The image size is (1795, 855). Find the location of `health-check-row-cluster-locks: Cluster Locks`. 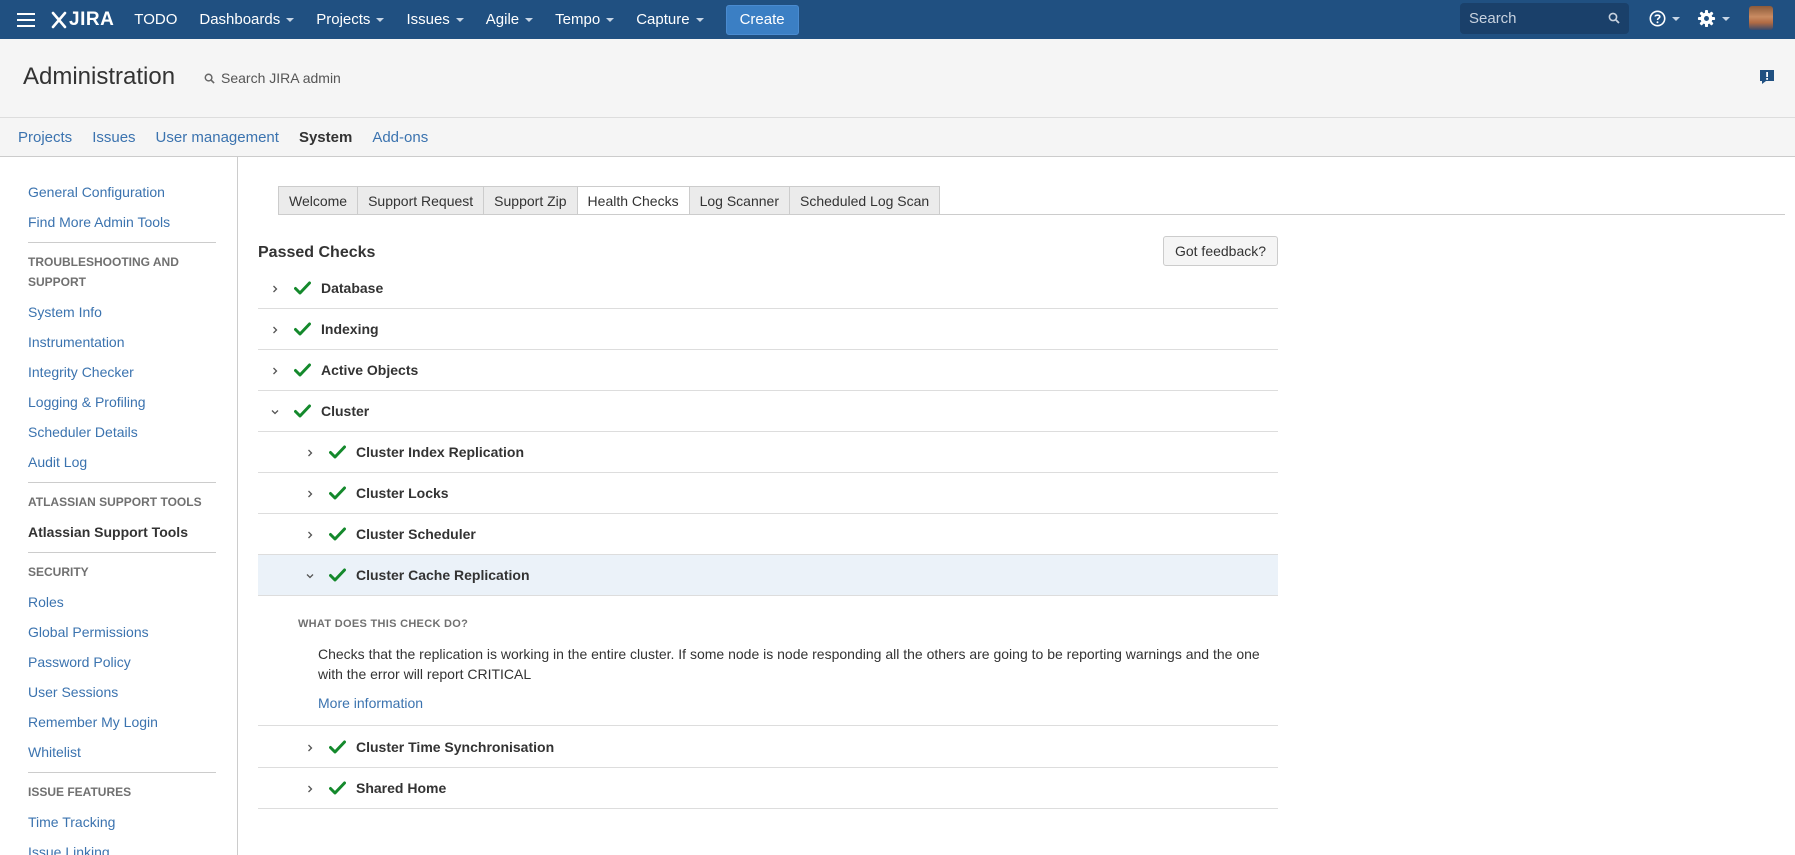

health-check-row-cluster-locks: Cluster Locks is located at coordinates (768, 493).